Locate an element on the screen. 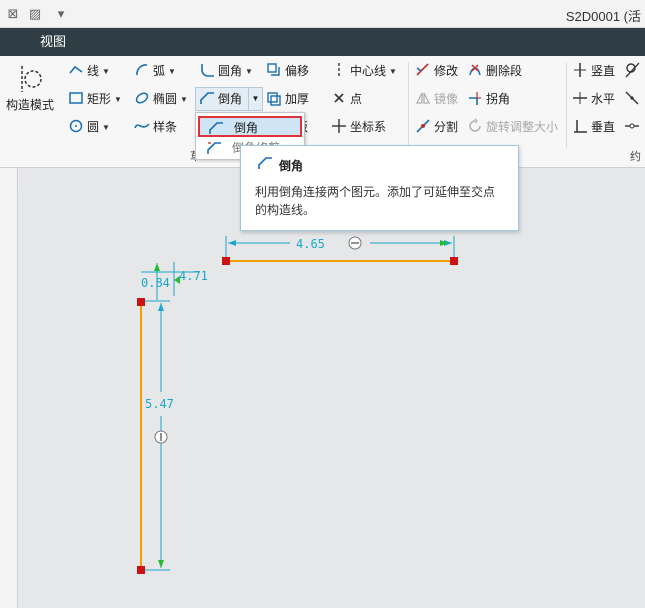 This screenshot has width=645, height=608. chamfer-tooltip: 倒角 利用倒角连接两个图元。添加了可延伸至交点的构造线。 is located at coordinates (379, 188).